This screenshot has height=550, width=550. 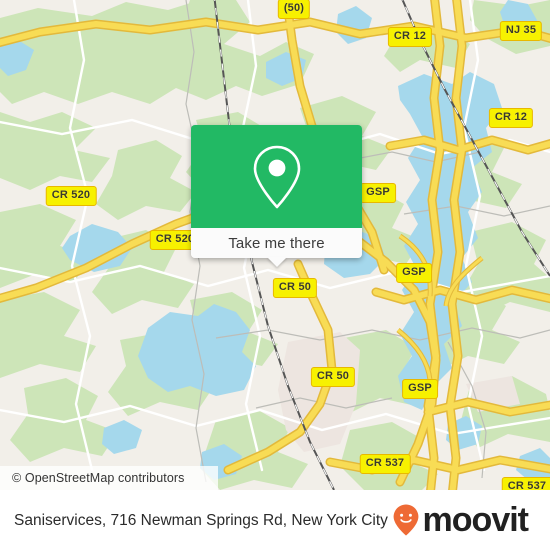 What do you see at coordinates (276, 262) in the screenshot?
I see `popup-pointer` at bounding box center [276, 262].